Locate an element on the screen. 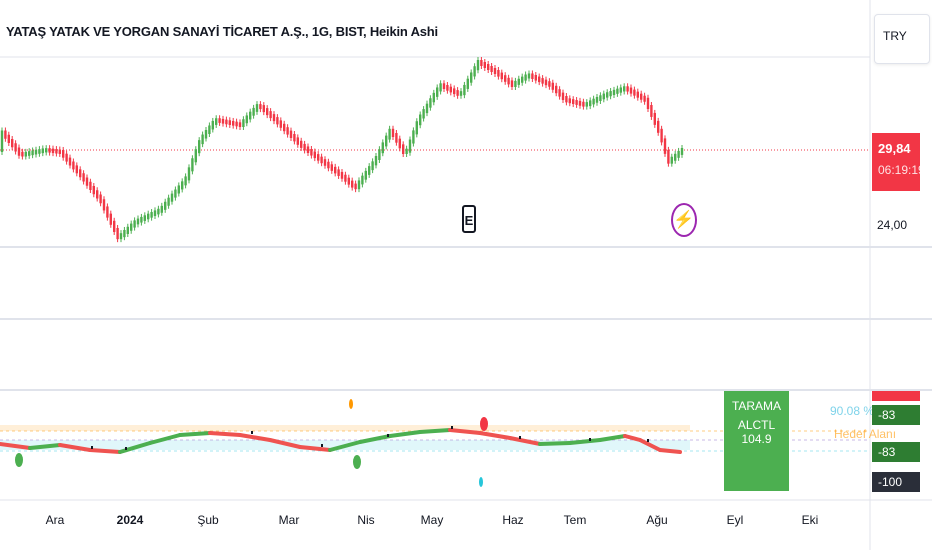 The height and width of the screenshot is (550, 932). scan-title: TARAMA is located at coordinates (756, 406).